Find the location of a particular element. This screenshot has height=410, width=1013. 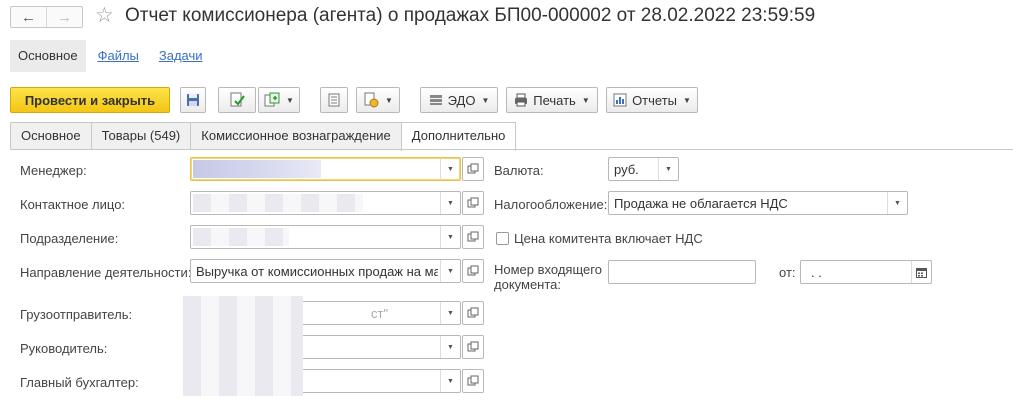

printer-icon is located at coordinates (521, 100).